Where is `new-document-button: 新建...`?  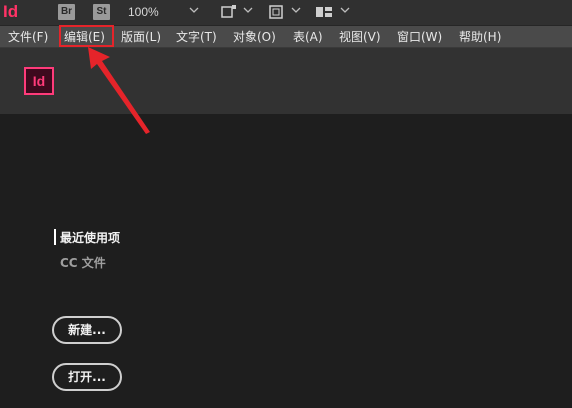
new-document-button: 新建... is located at coordinates (87, 330).